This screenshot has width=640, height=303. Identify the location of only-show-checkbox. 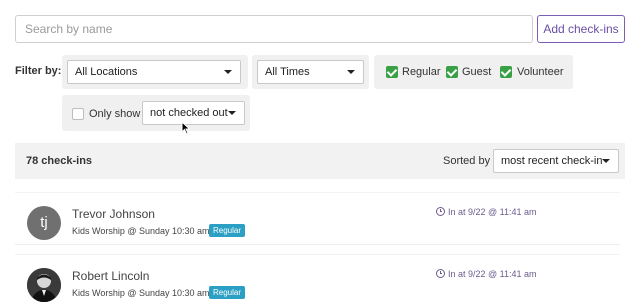
(78, 114).